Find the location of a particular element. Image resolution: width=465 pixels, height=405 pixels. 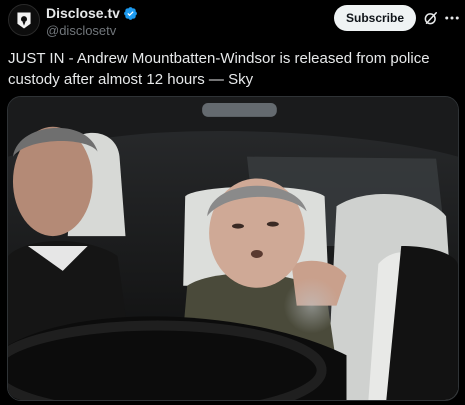

account-names: Disclose.tv @disclosetv is located at coordinates (92, 22).